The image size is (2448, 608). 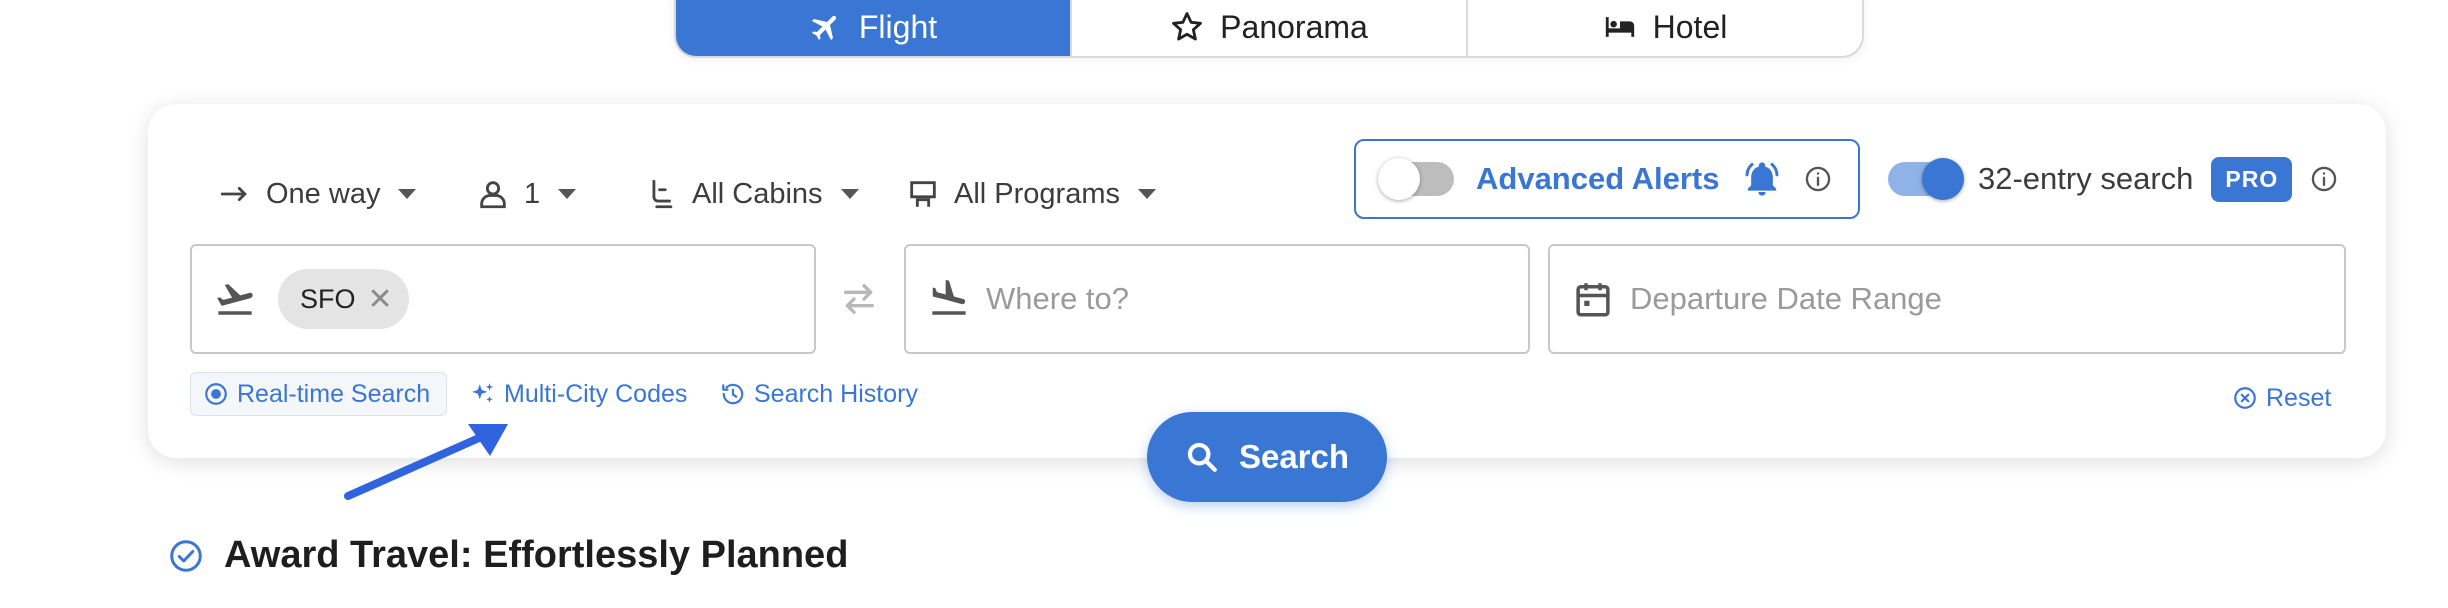 What do you see at coordinates (186, 555) in the screenshot?
I see `check-circle-icon` at bounding box center [186, 555].